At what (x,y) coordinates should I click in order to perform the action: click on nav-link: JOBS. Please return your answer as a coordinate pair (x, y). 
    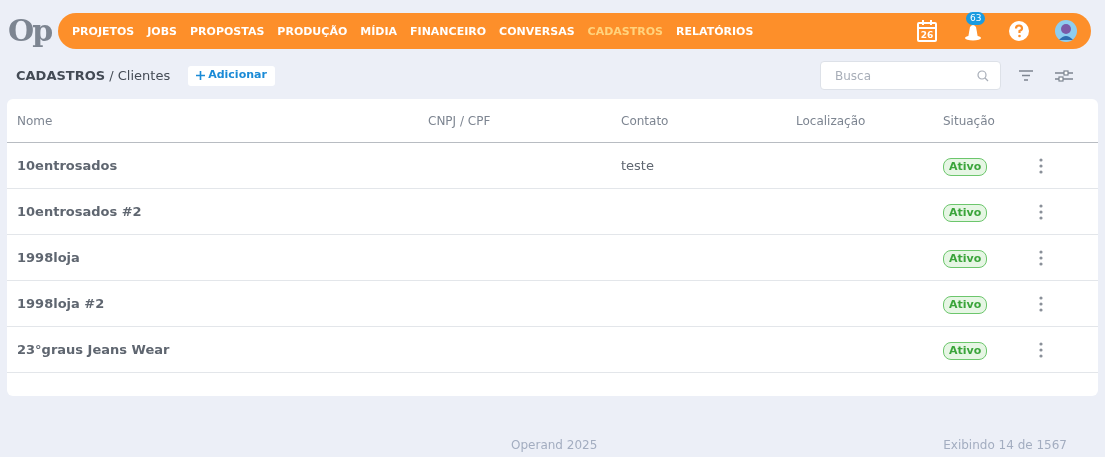
    Looking at the image, I should click on (162, 31).